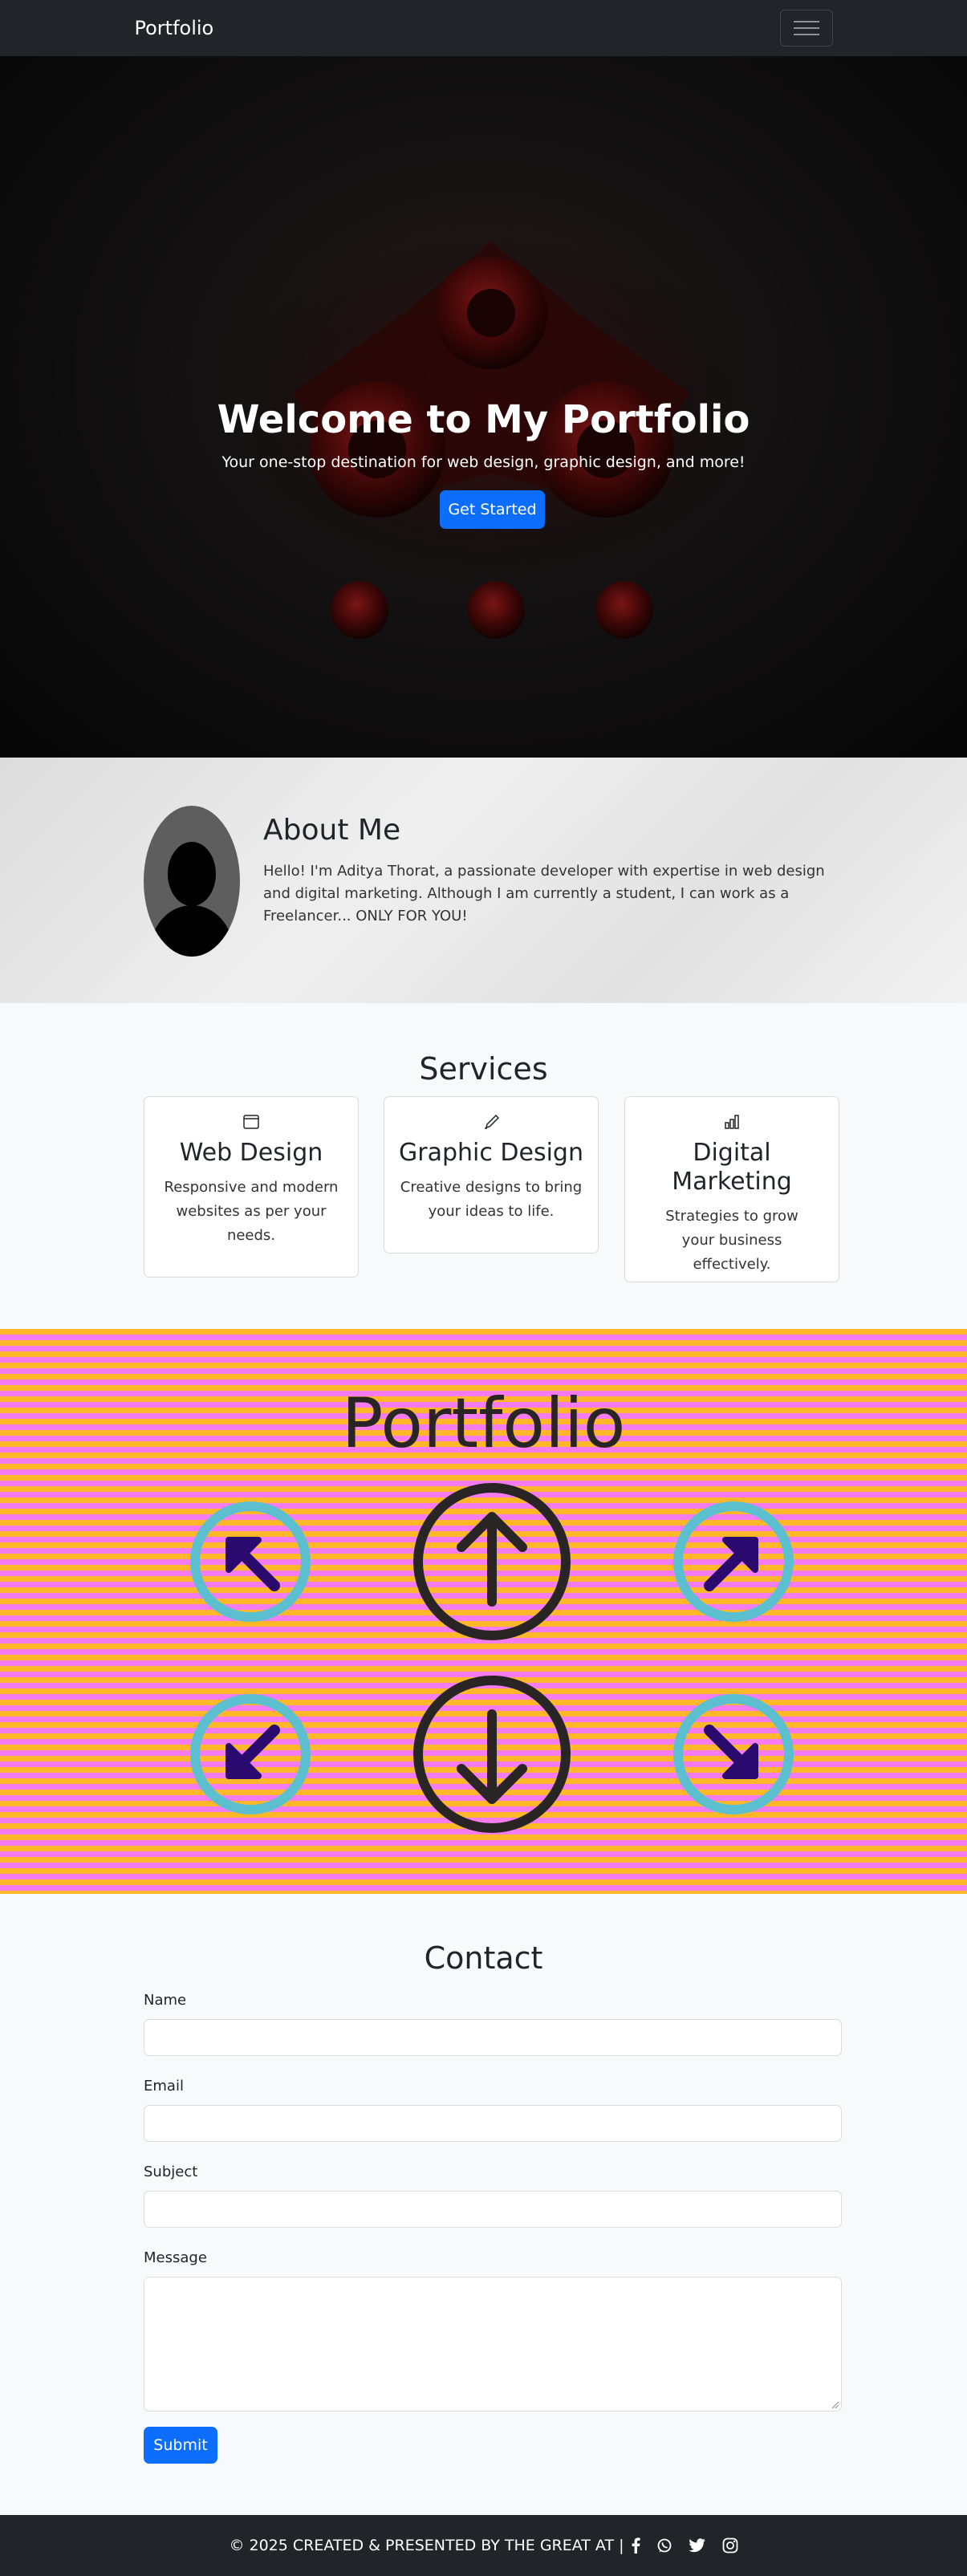 The width and height of the screenshot is (967, 2576). What do you see at coordinates (165, 2000) in the screenshot?
I see `name-label: Name` at bounding box center [165, 2000].